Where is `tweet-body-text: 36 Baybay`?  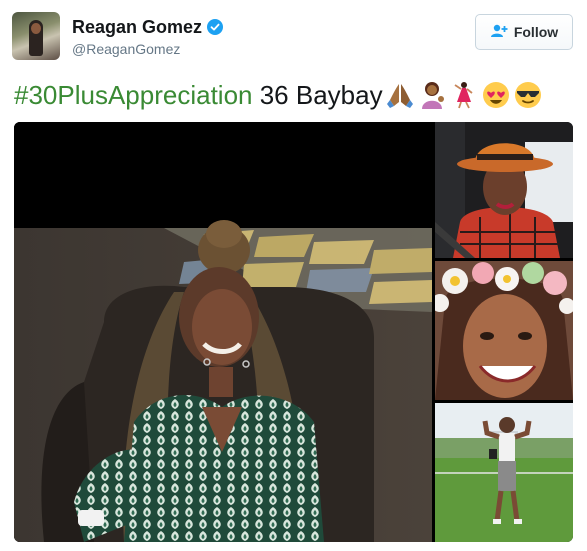
tweet-body-text: 36 Baybay is located at coordinates (317, 95).